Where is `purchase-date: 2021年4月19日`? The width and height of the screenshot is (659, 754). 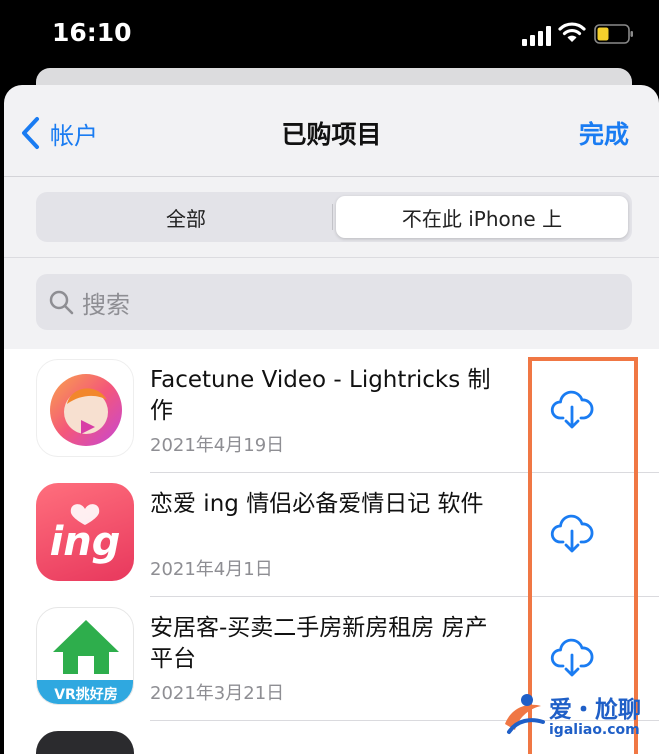
purchase-date: 2021年4月19日 is located at coordinates (217, 445).